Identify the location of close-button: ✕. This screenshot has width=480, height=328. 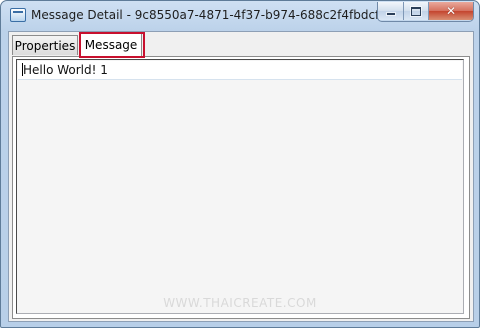
(451, 11).